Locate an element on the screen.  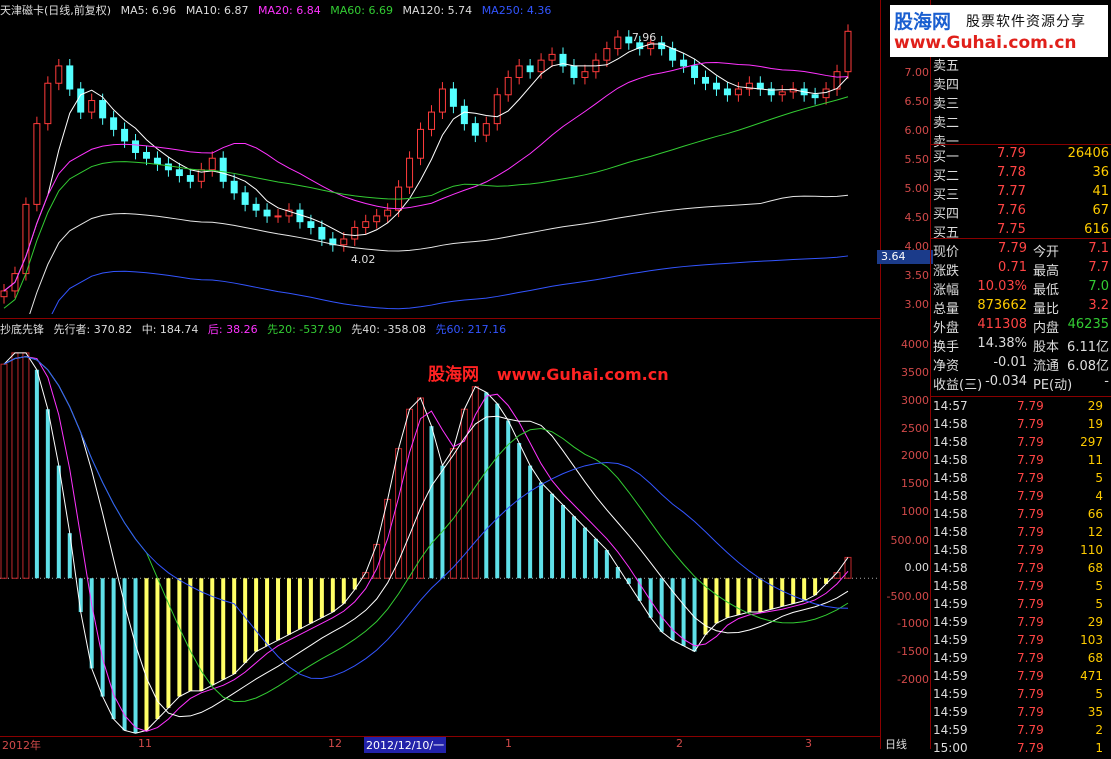
osc-tick: 3000 is located at coordinates (915, 400).